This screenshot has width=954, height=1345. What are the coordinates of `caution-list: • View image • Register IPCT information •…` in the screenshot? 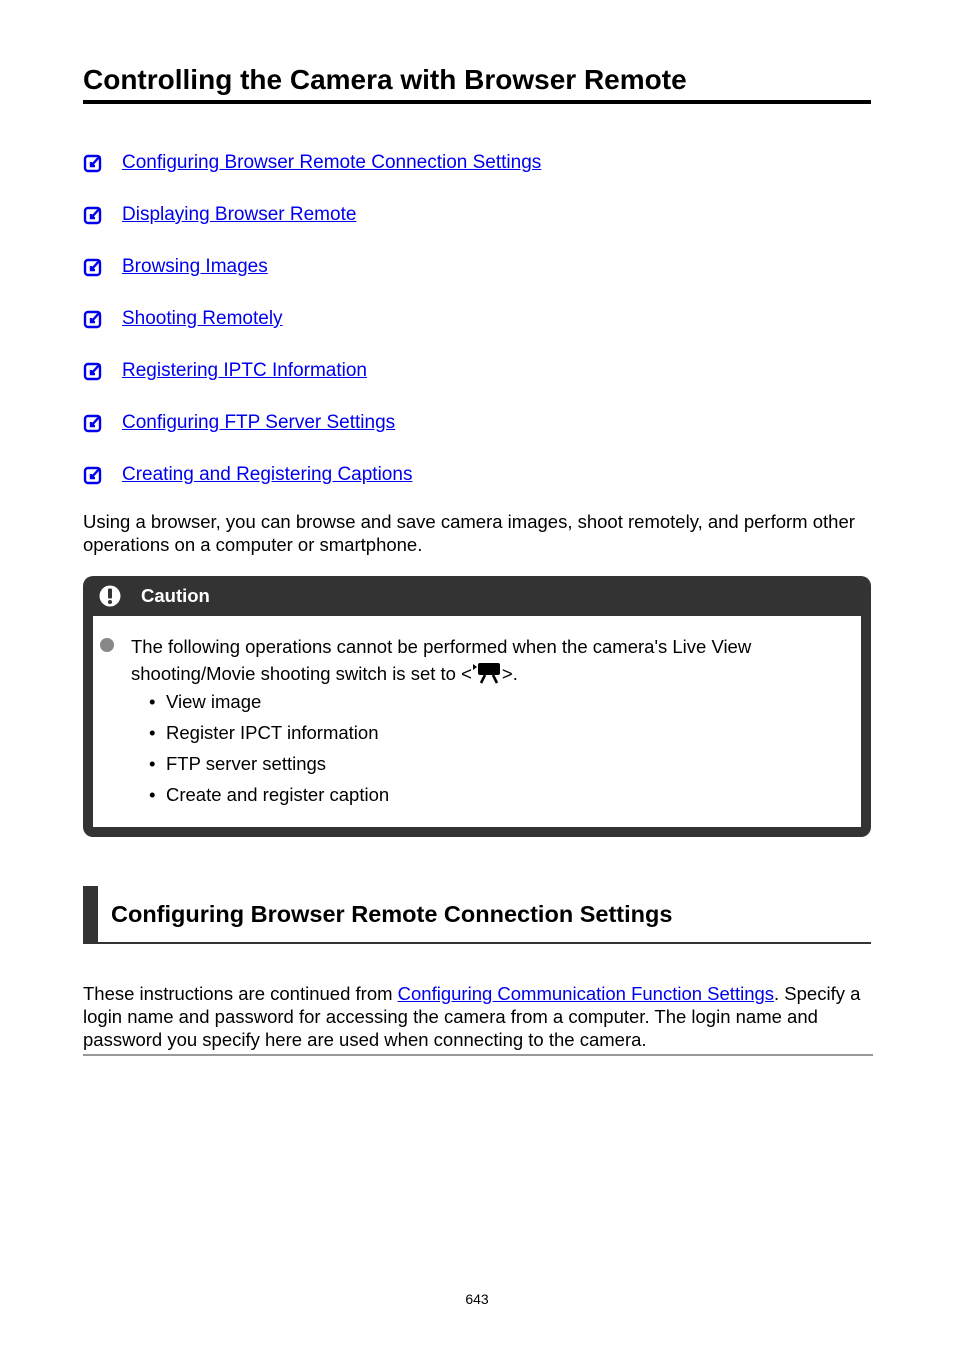 It's located at (269, 748).